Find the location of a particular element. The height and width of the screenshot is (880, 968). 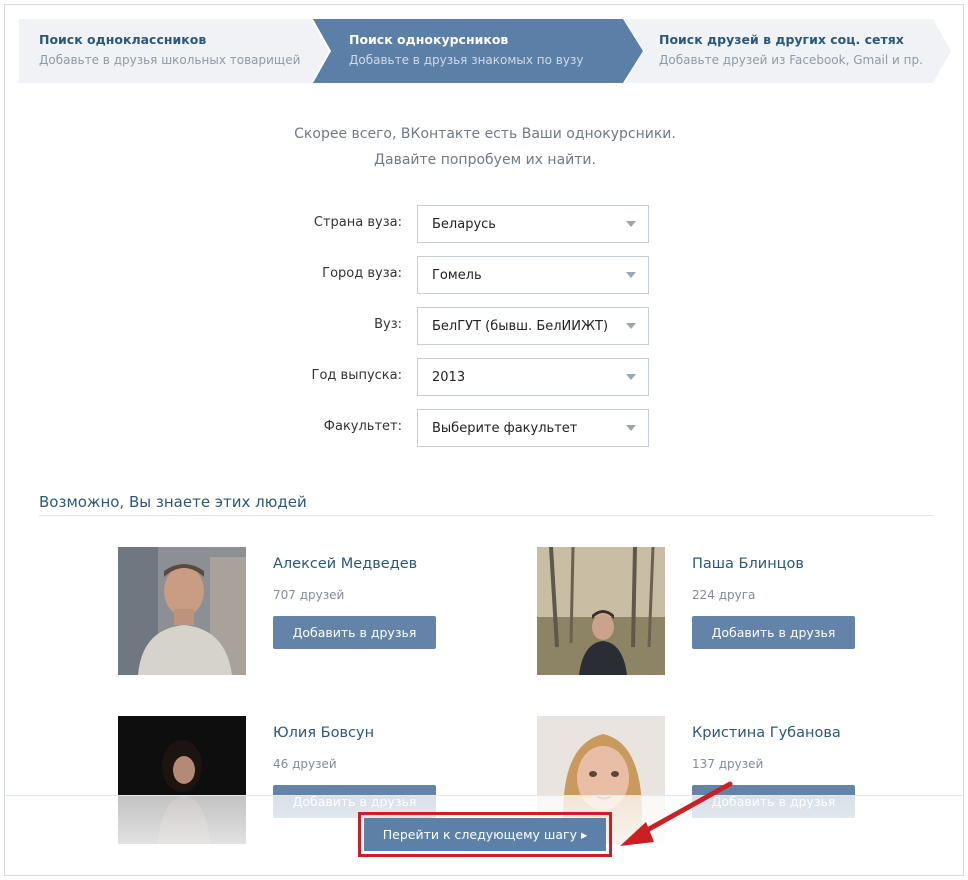

step-title: Поиск одноклассников is located at coordinates (123, 39).